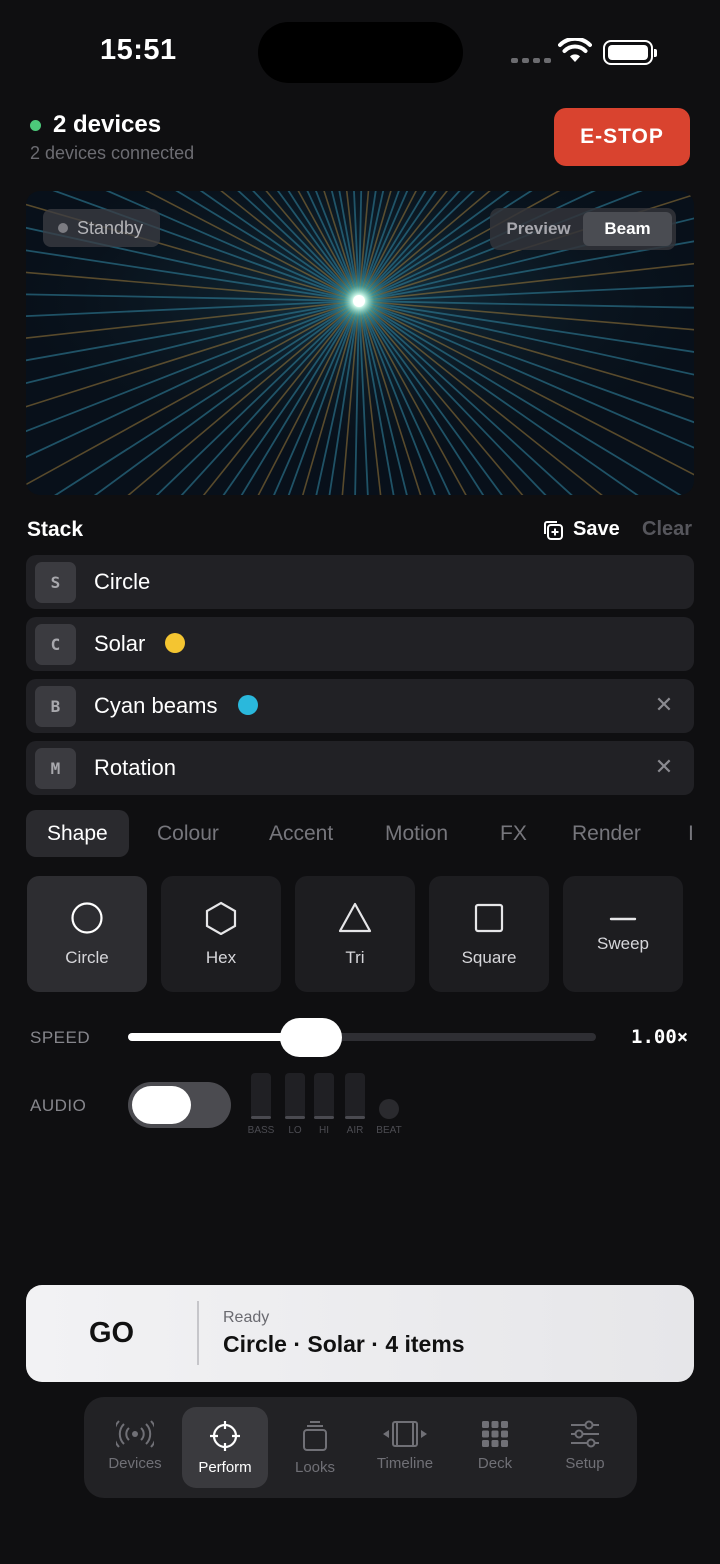  Describe the element at coordinates (140, 644) in the screenshot. I see `stack-item-label: Solar` at that location.